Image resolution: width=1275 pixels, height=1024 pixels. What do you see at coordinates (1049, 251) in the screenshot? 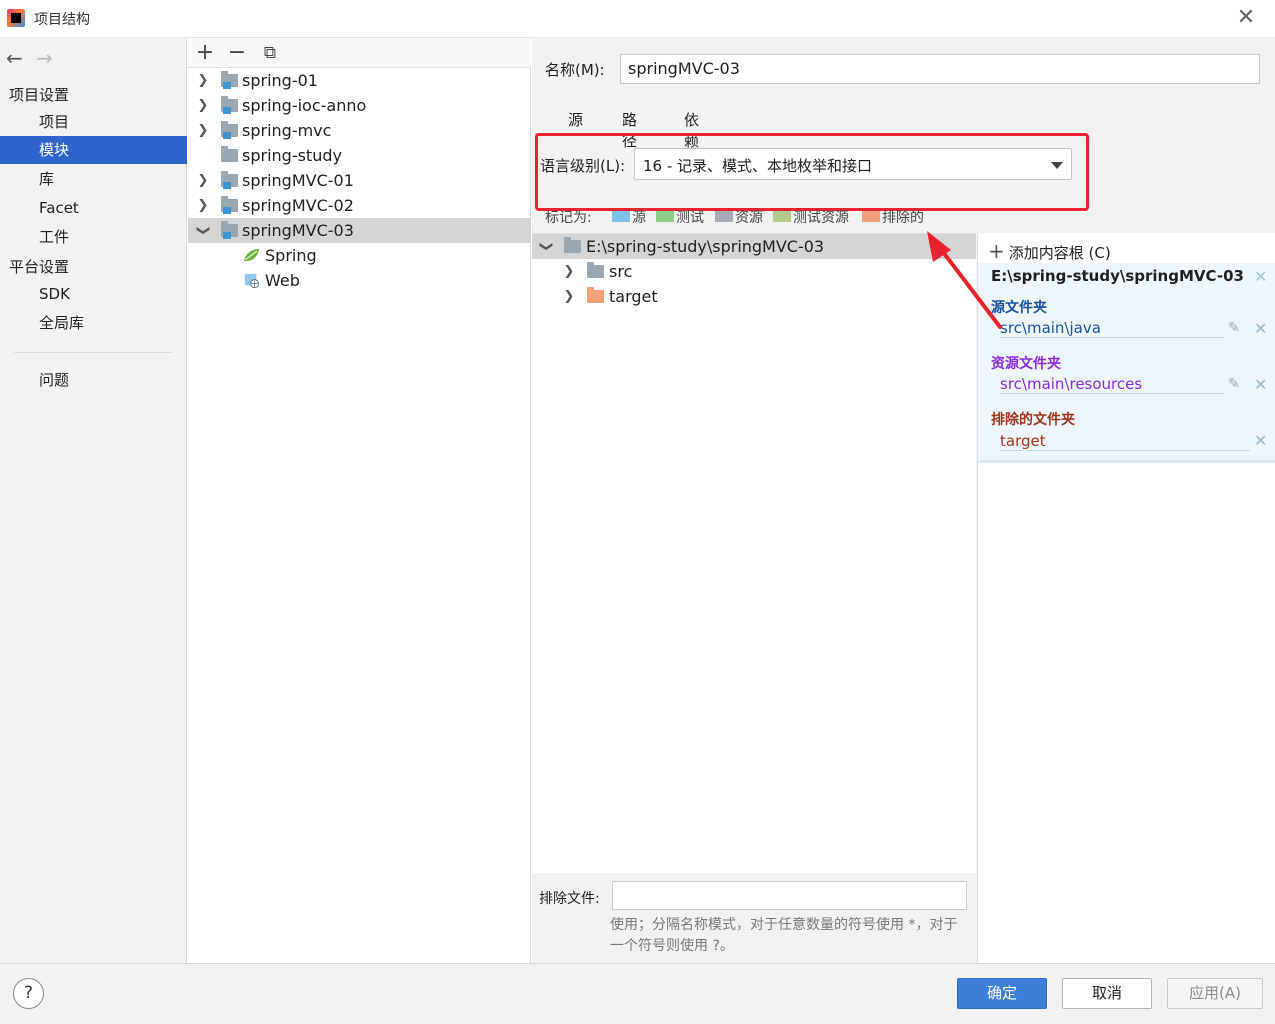
I see `add-content-root-button: + 添加内容根 (C)` at bounding box center [1049, 251].